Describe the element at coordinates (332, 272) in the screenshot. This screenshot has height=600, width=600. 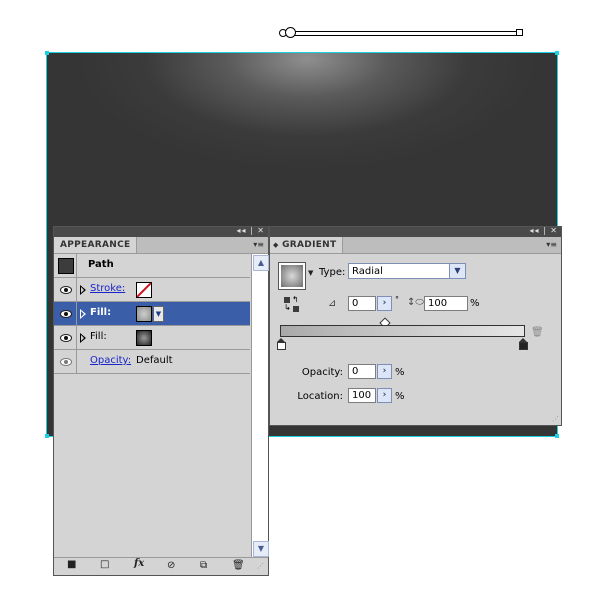
I see `type-label: Type:` at that location.